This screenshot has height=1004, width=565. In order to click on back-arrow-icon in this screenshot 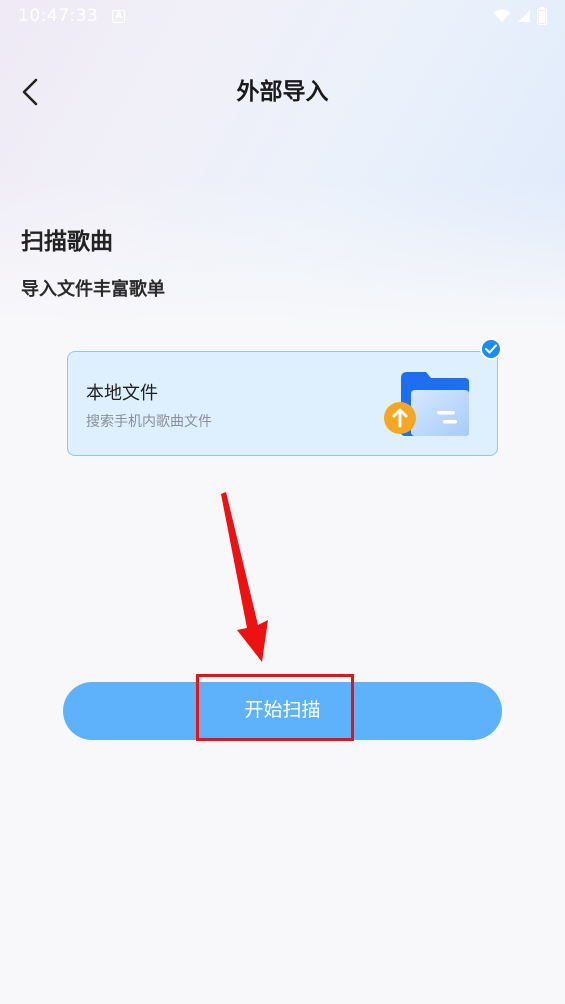, I will do `click(30, 92)`.